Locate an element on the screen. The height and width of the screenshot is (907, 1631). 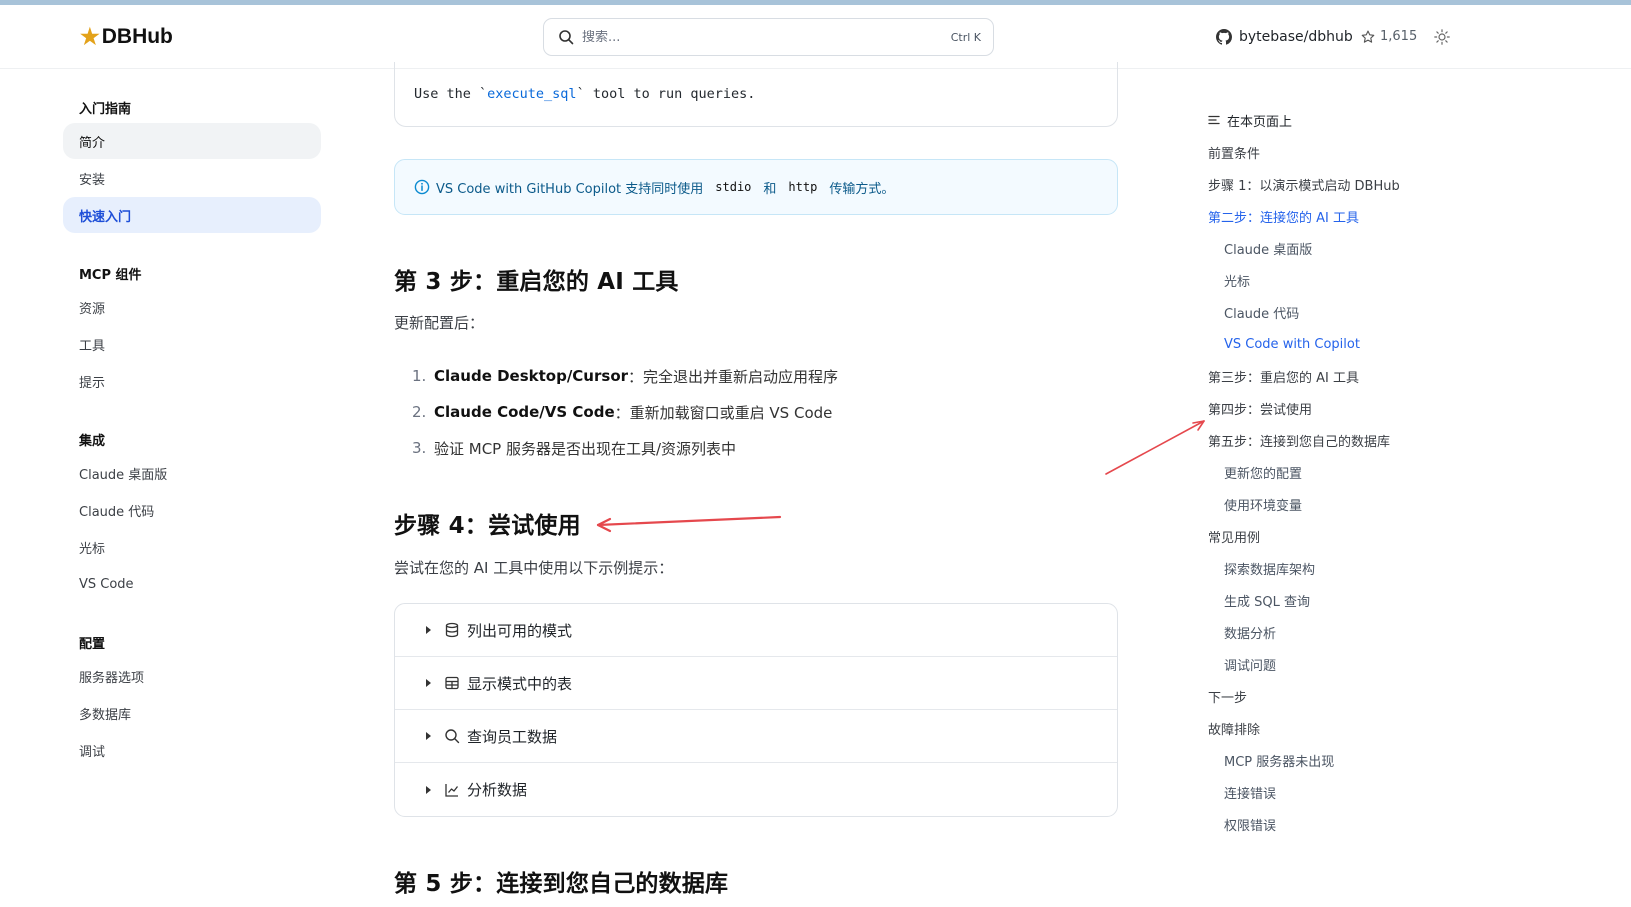
github-repo-link: bytebase/dbhub is located at coordinates (1284, 37).